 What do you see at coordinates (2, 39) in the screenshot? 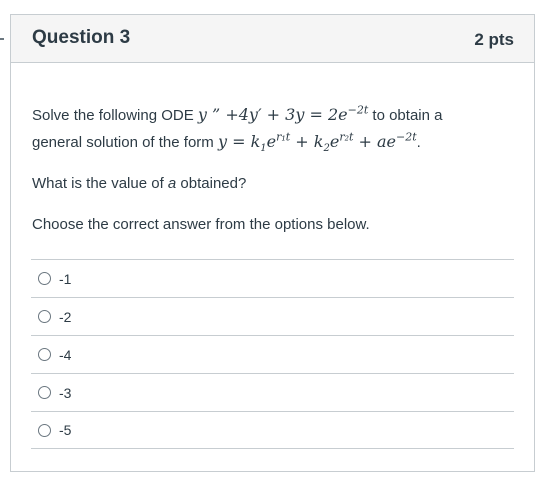
I see `left-edge-marker` at bounding box center [2, 39].